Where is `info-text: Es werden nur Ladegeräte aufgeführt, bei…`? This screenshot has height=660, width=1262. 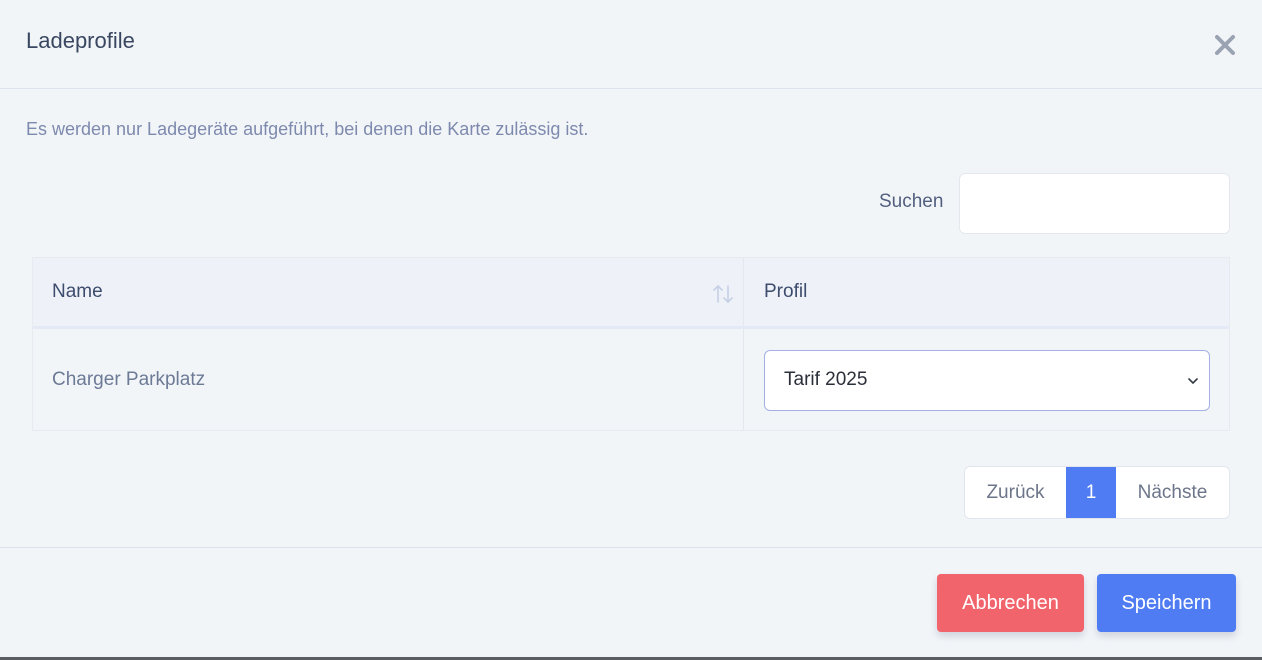
info-text: Es werden nur Ladegeräte aufgeführt, bei… is located at coordinates (307, 129).